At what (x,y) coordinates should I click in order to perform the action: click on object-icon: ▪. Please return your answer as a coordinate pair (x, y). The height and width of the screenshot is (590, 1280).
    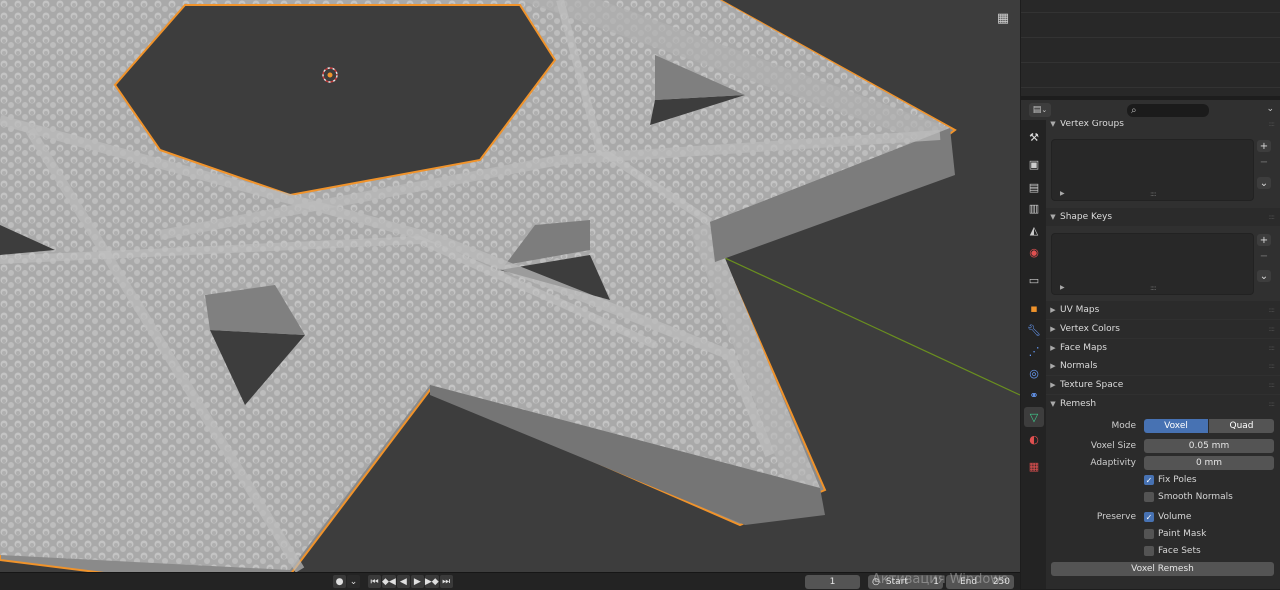
    Looking at the image, I should click on (1034, 308).